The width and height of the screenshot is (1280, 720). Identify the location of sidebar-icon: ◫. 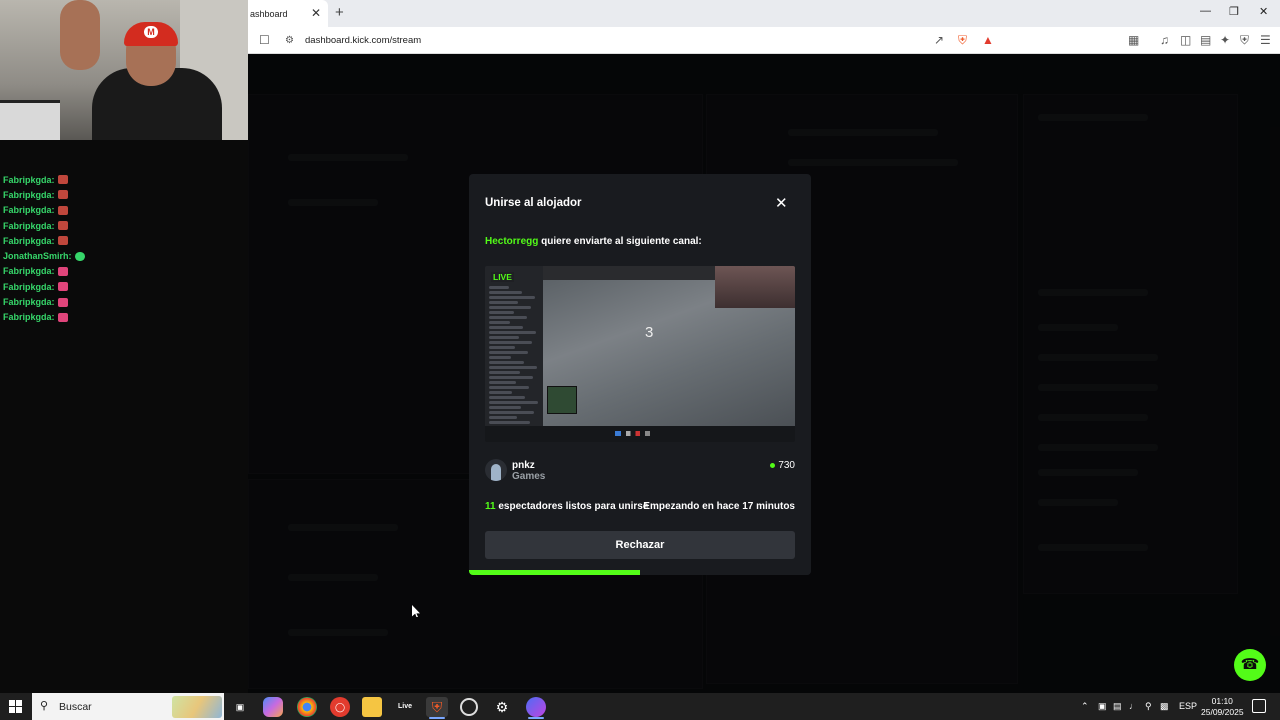
(1185, 40).